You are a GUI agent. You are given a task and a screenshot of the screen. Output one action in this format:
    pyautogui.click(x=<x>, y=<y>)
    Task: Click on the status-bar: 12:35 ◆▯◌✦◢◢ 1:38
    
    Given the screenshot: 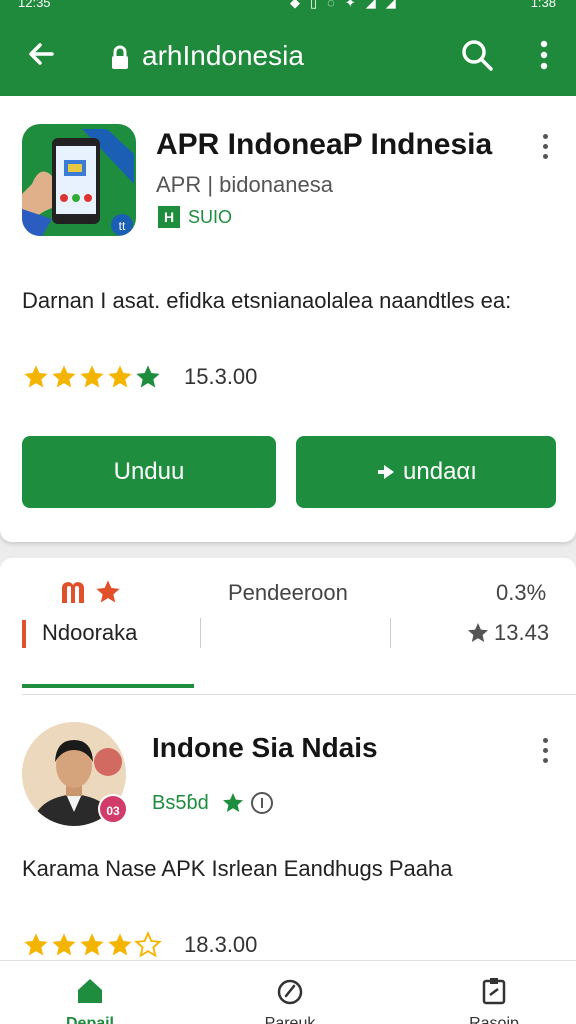 What is the action you would take?
    pyautogui.click(x=288, y=7)
    